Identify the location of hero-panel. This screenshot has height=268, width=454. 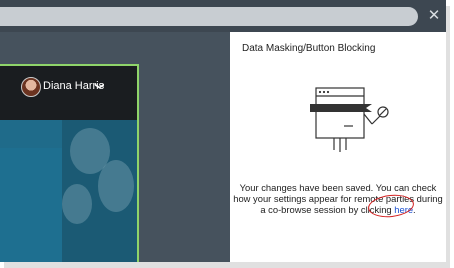
(31, 205).